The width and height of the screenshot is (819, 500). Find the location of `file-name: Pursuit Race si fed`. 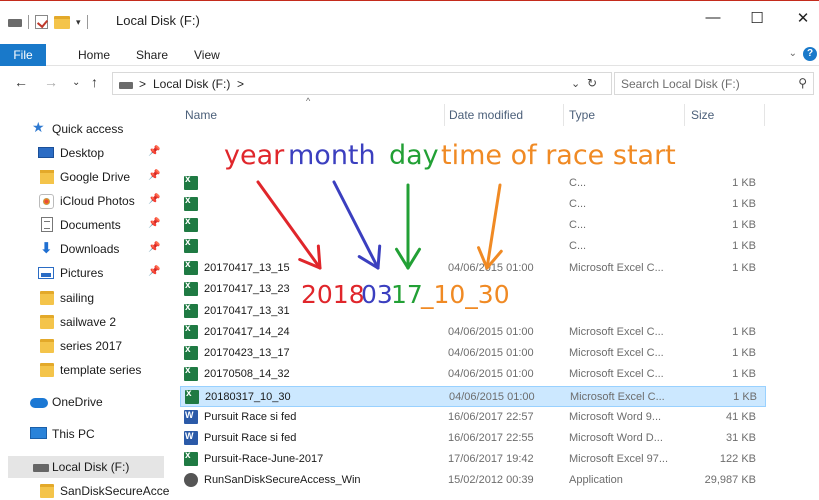

file-name: Pursuit Race si fed is located at coordinates (250, 438).